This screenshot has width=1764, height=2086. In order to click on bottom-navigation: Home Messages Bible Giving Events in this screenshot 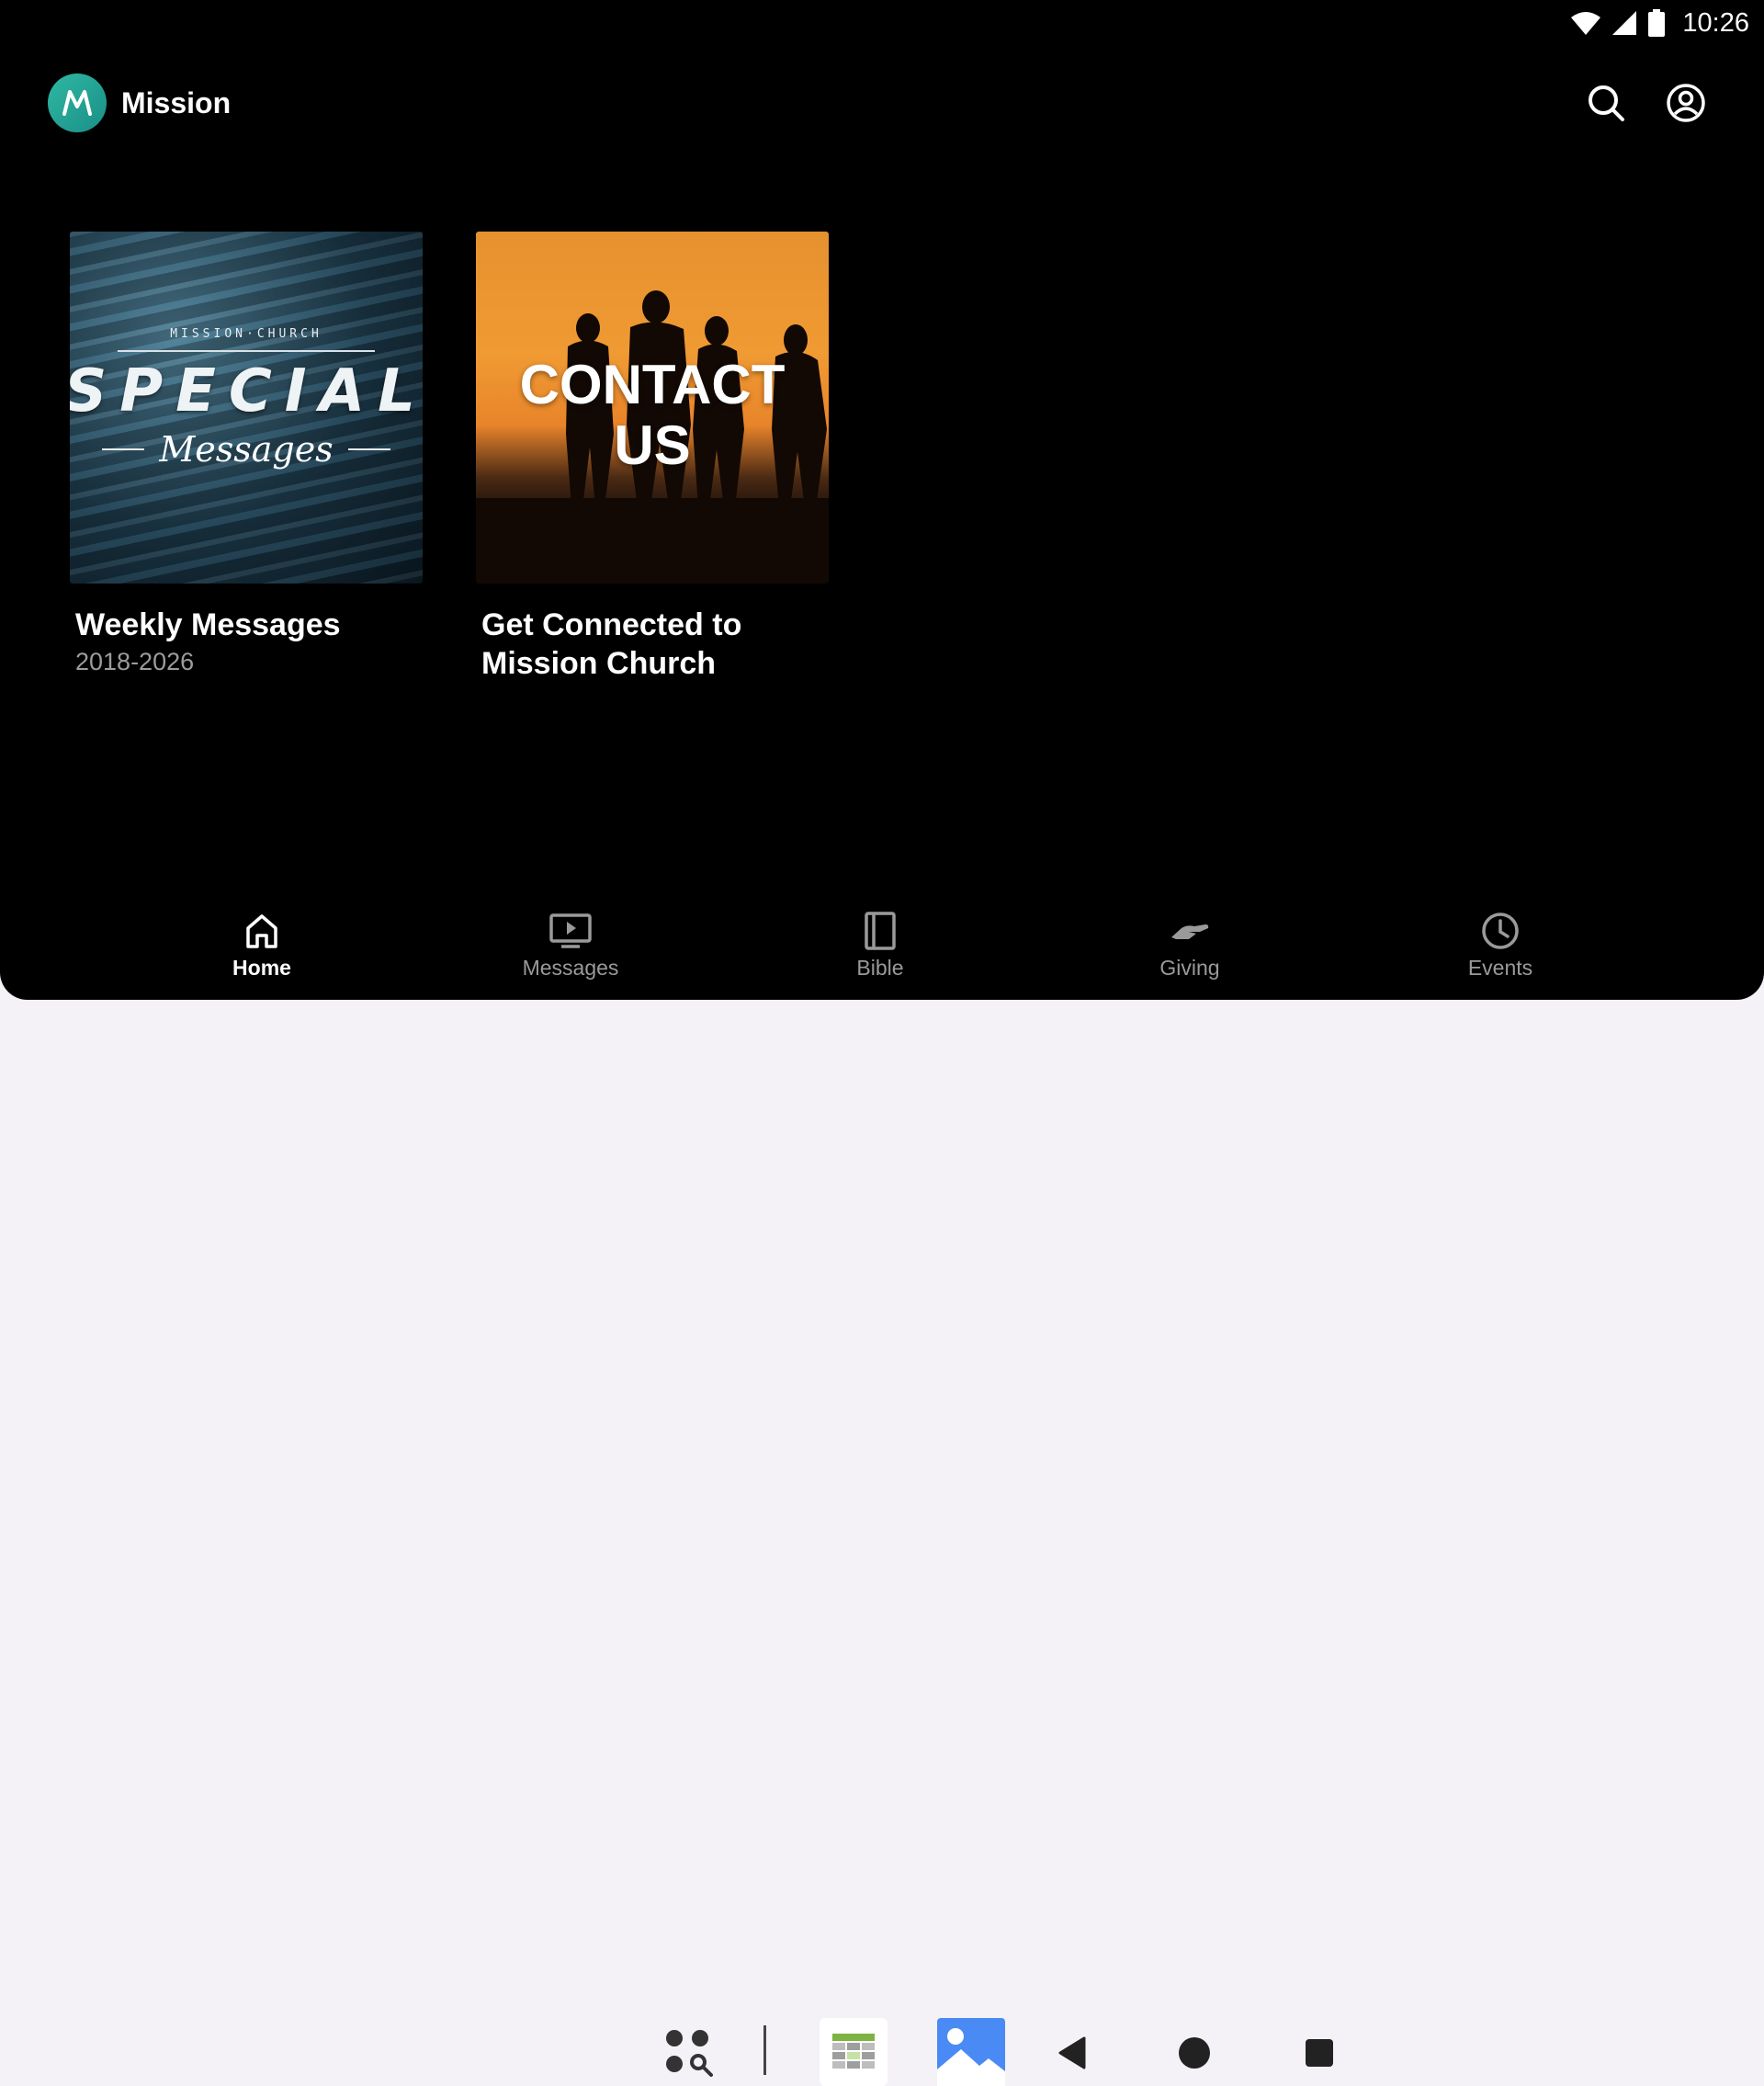, I will do `click(882, 951)`.